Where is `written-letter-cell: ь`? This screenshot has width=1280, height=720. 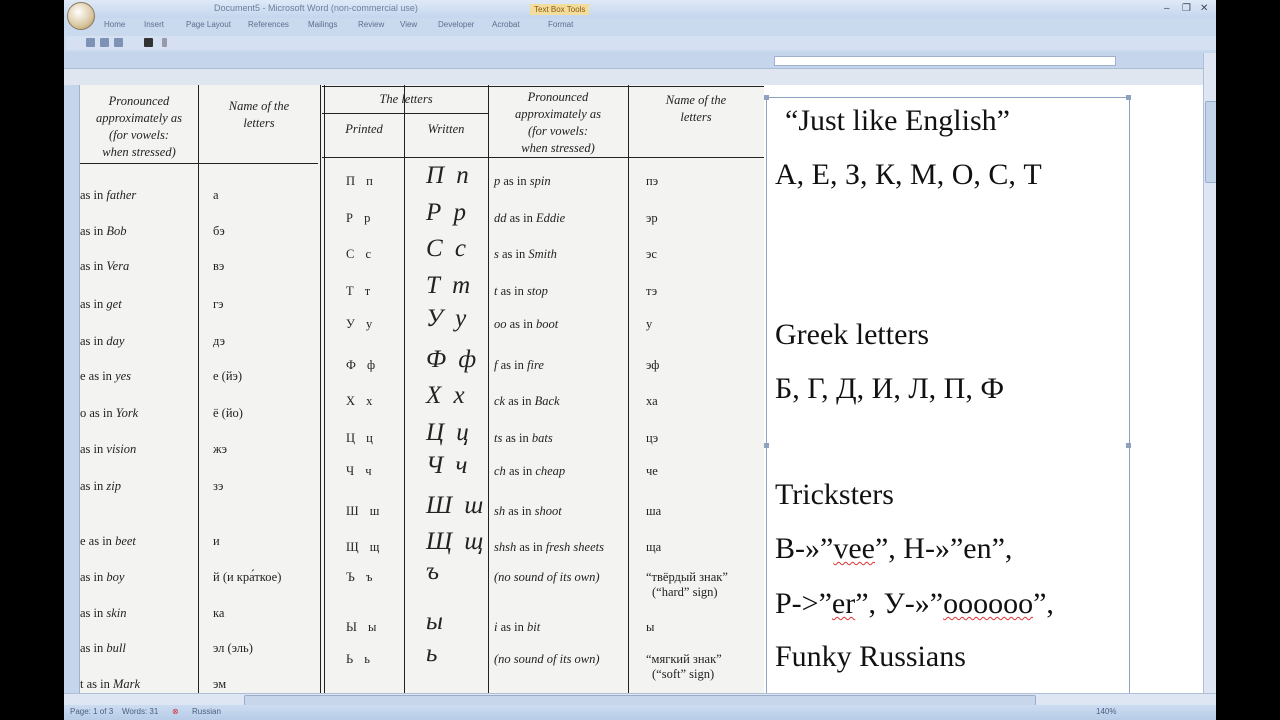 written-letter-cell: ь is located at coordinates (432, 653).